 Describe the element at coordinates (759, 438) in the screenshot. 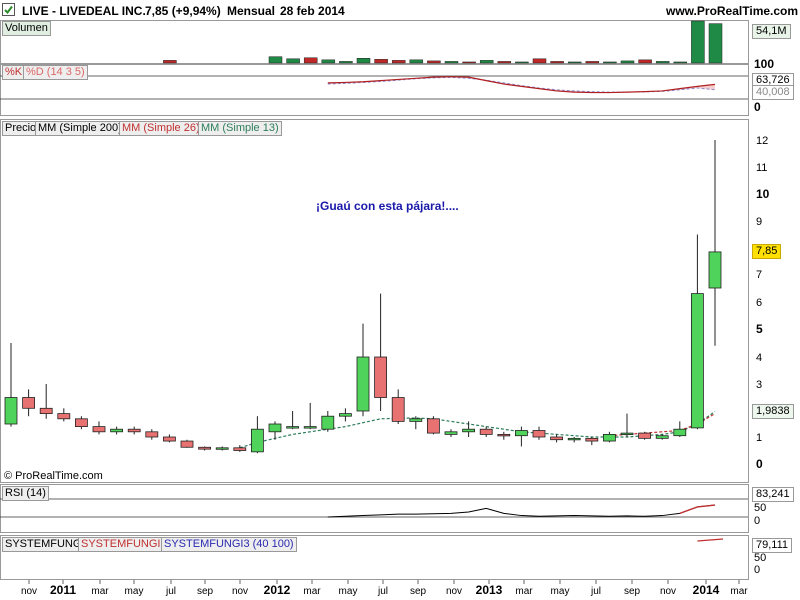

I see `price-tick-label: 1` at that location.